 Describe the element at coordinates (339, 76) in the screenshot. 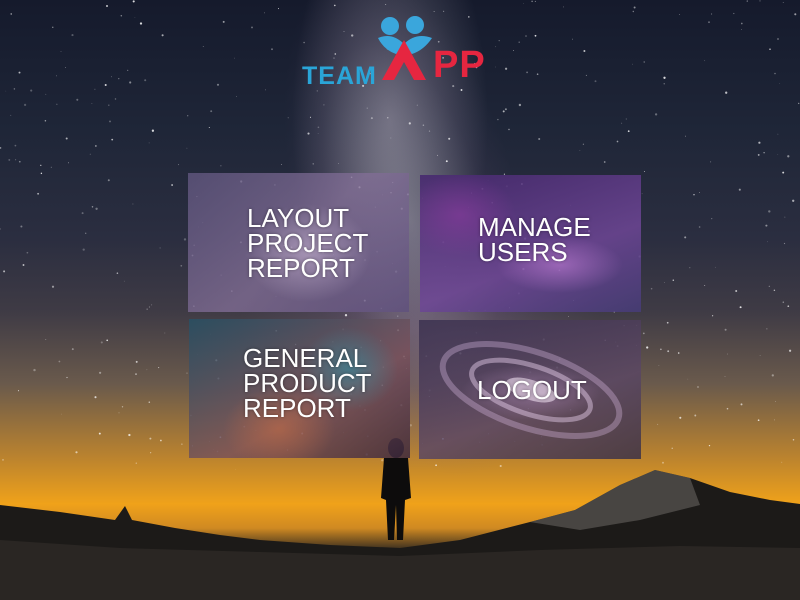

I see `logo-text-team: TEAM` at that location.